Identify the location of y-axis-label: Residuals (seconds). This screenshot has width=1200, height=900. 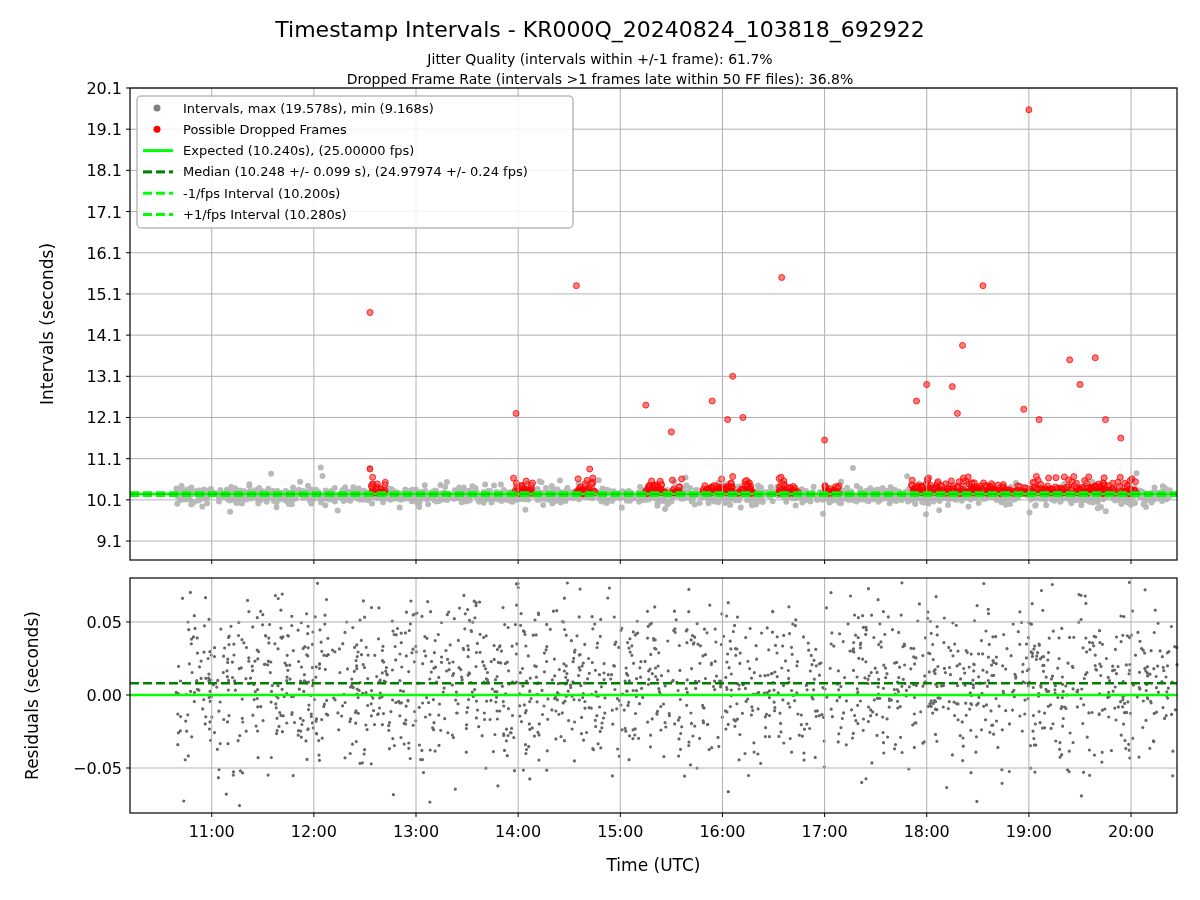
(32, 695).